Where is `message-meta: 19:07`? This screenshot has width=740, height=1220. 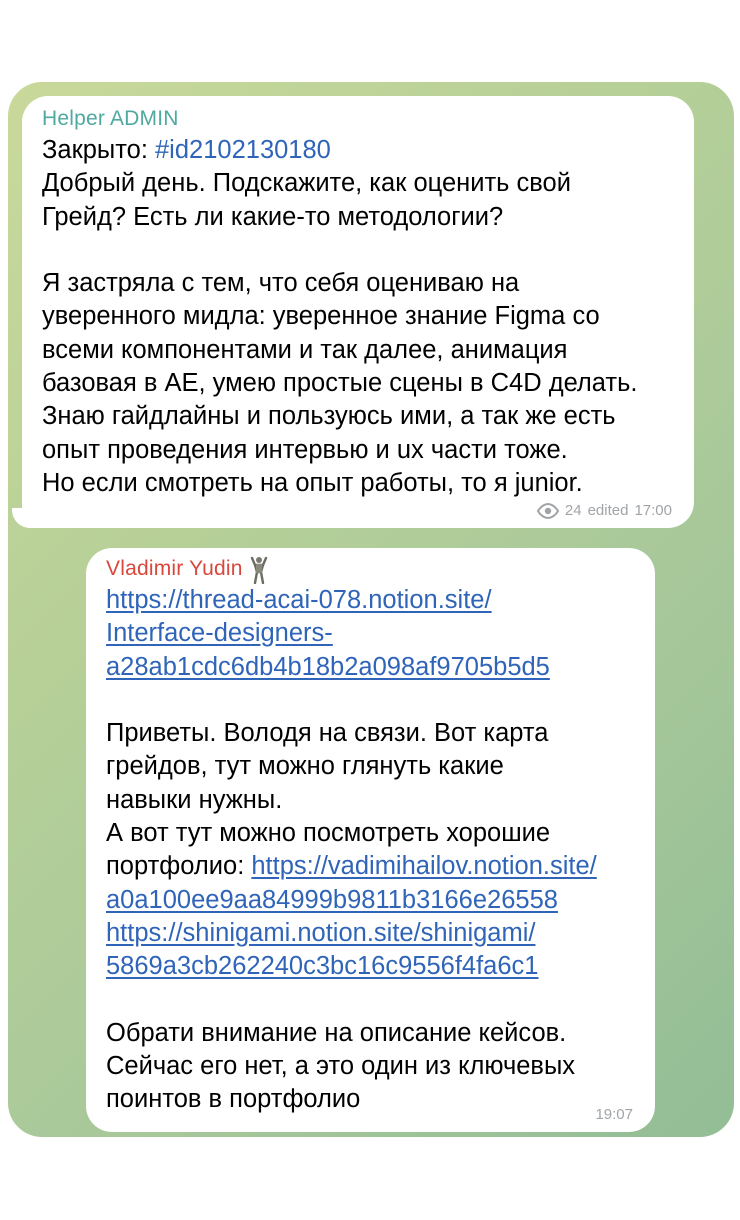 message-meta: 19:07 is located at coordinates (614, 1114).